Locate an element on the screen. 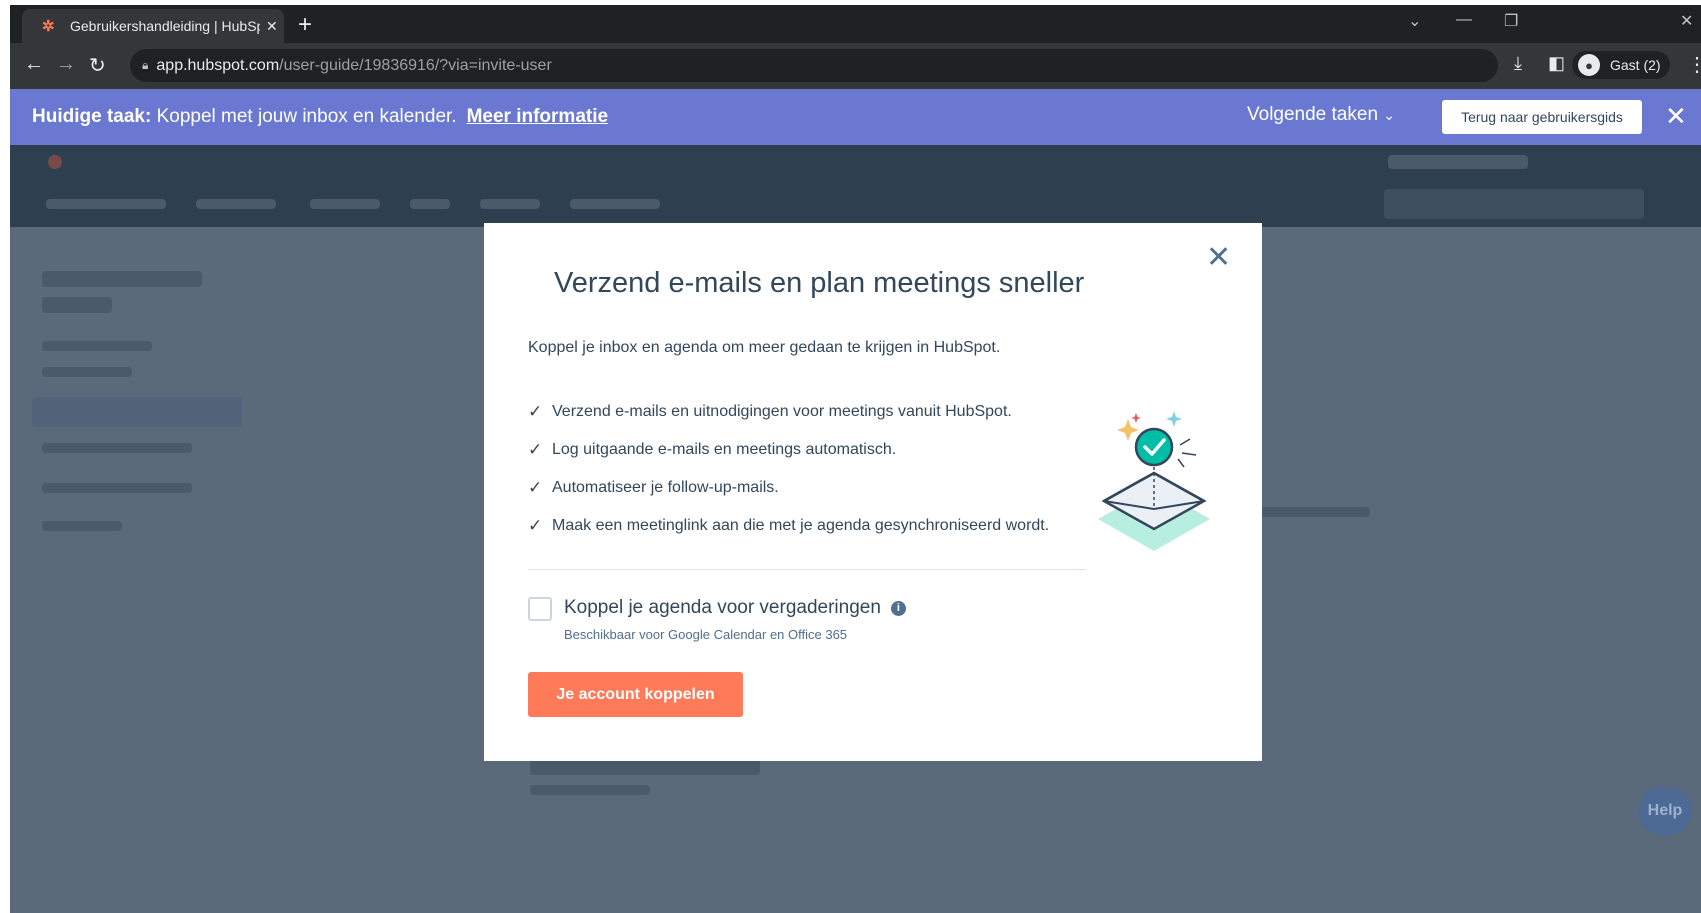 The width and height of the screenshot is (1701, 913). help-button: Help is located at coordinates (1665, 811).